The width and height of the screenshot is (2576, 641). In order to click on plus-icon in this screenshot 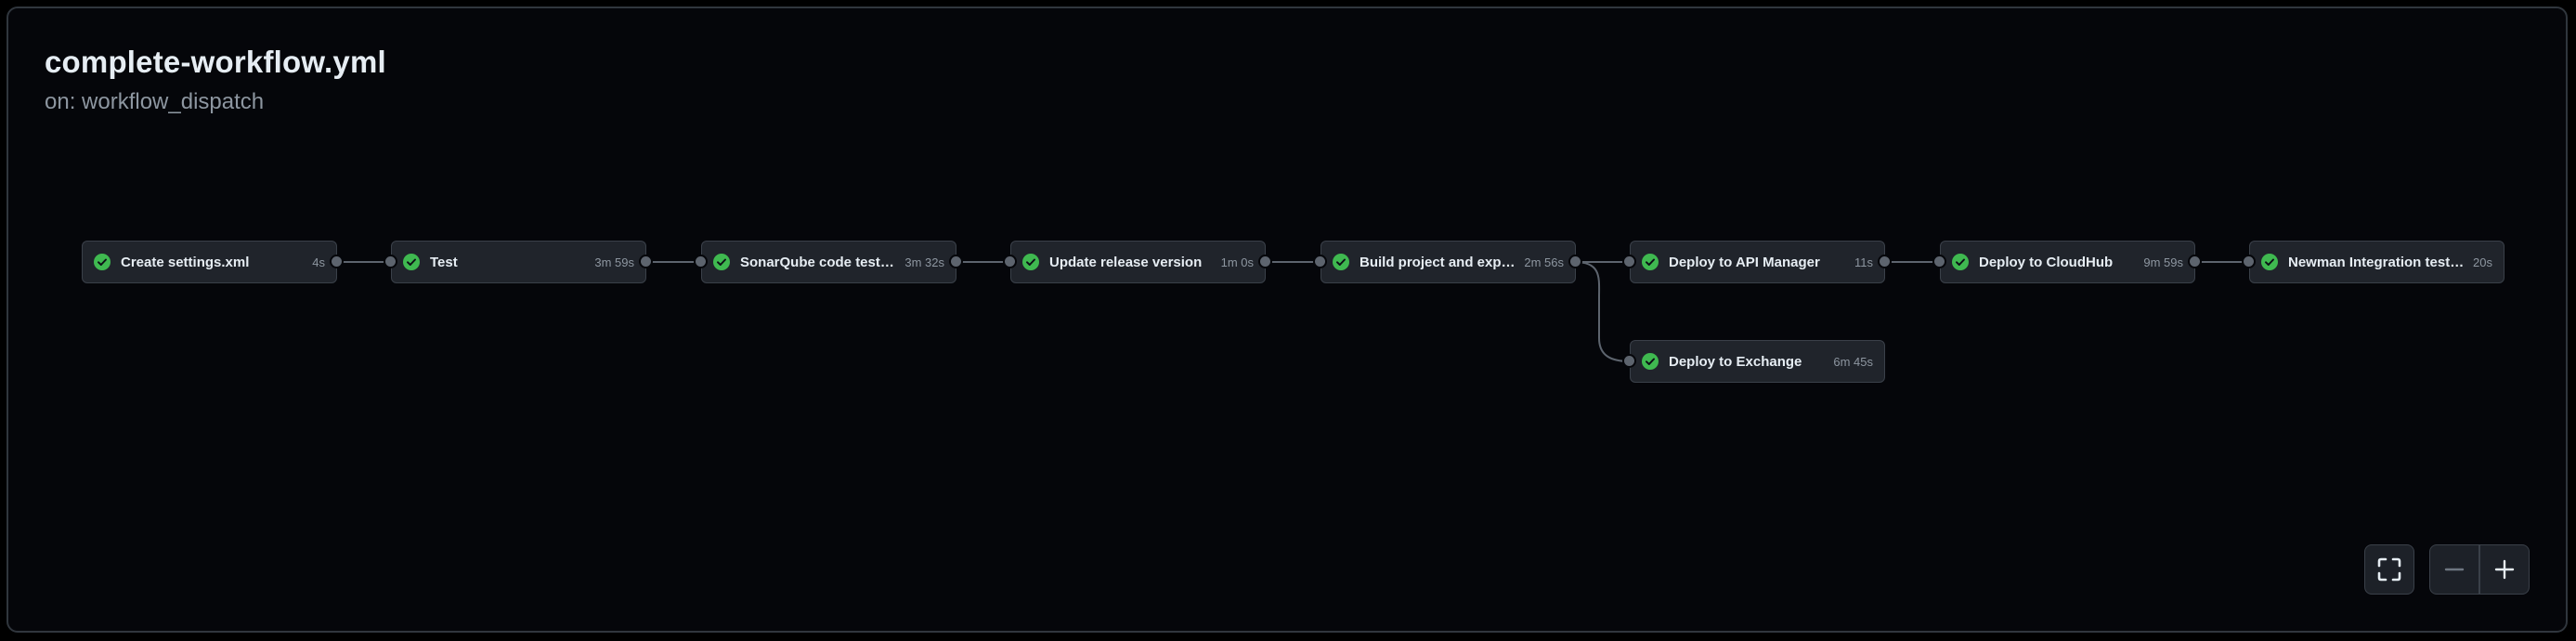, I will do `click(2505, 569)`.